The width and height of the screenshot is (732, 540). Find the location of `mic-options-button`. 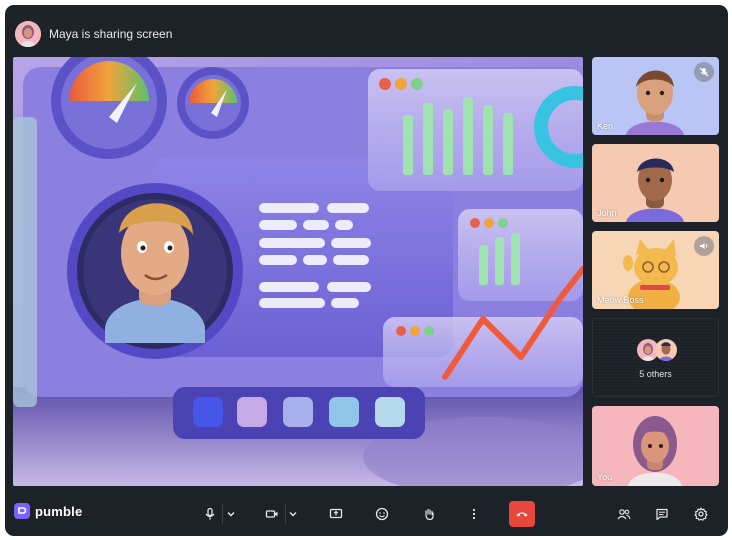

mic-options-button is located at coordinates (231, 514).